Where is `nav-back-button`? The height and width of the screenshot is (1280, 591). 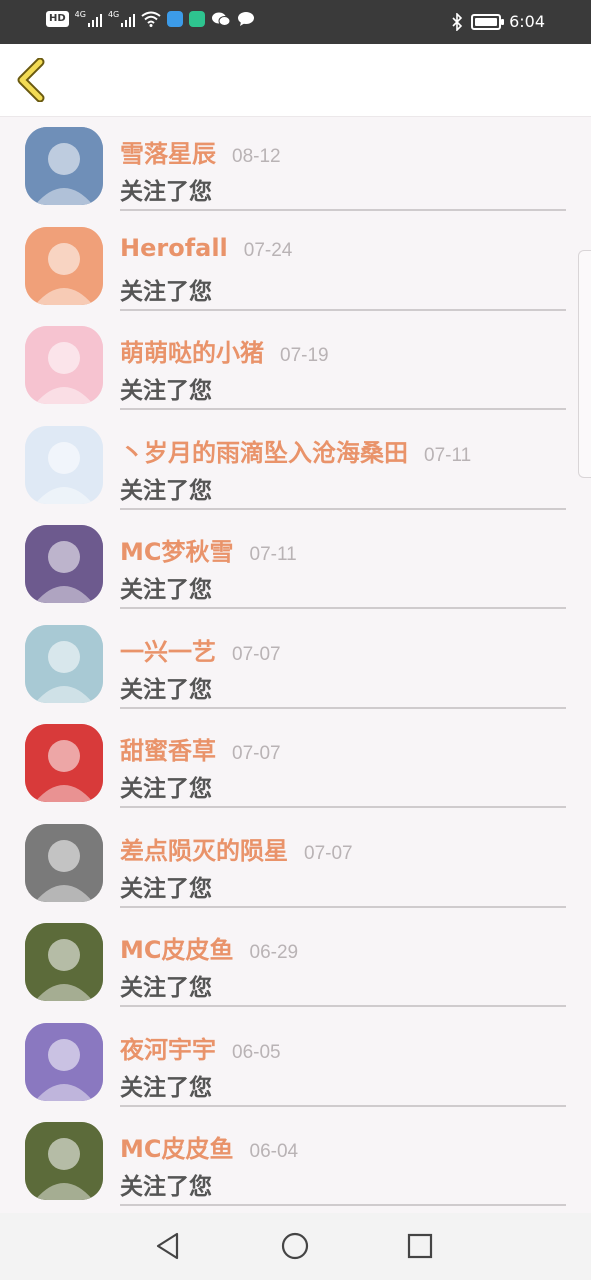 nav-back-button is located at coordinates (168, 1246).